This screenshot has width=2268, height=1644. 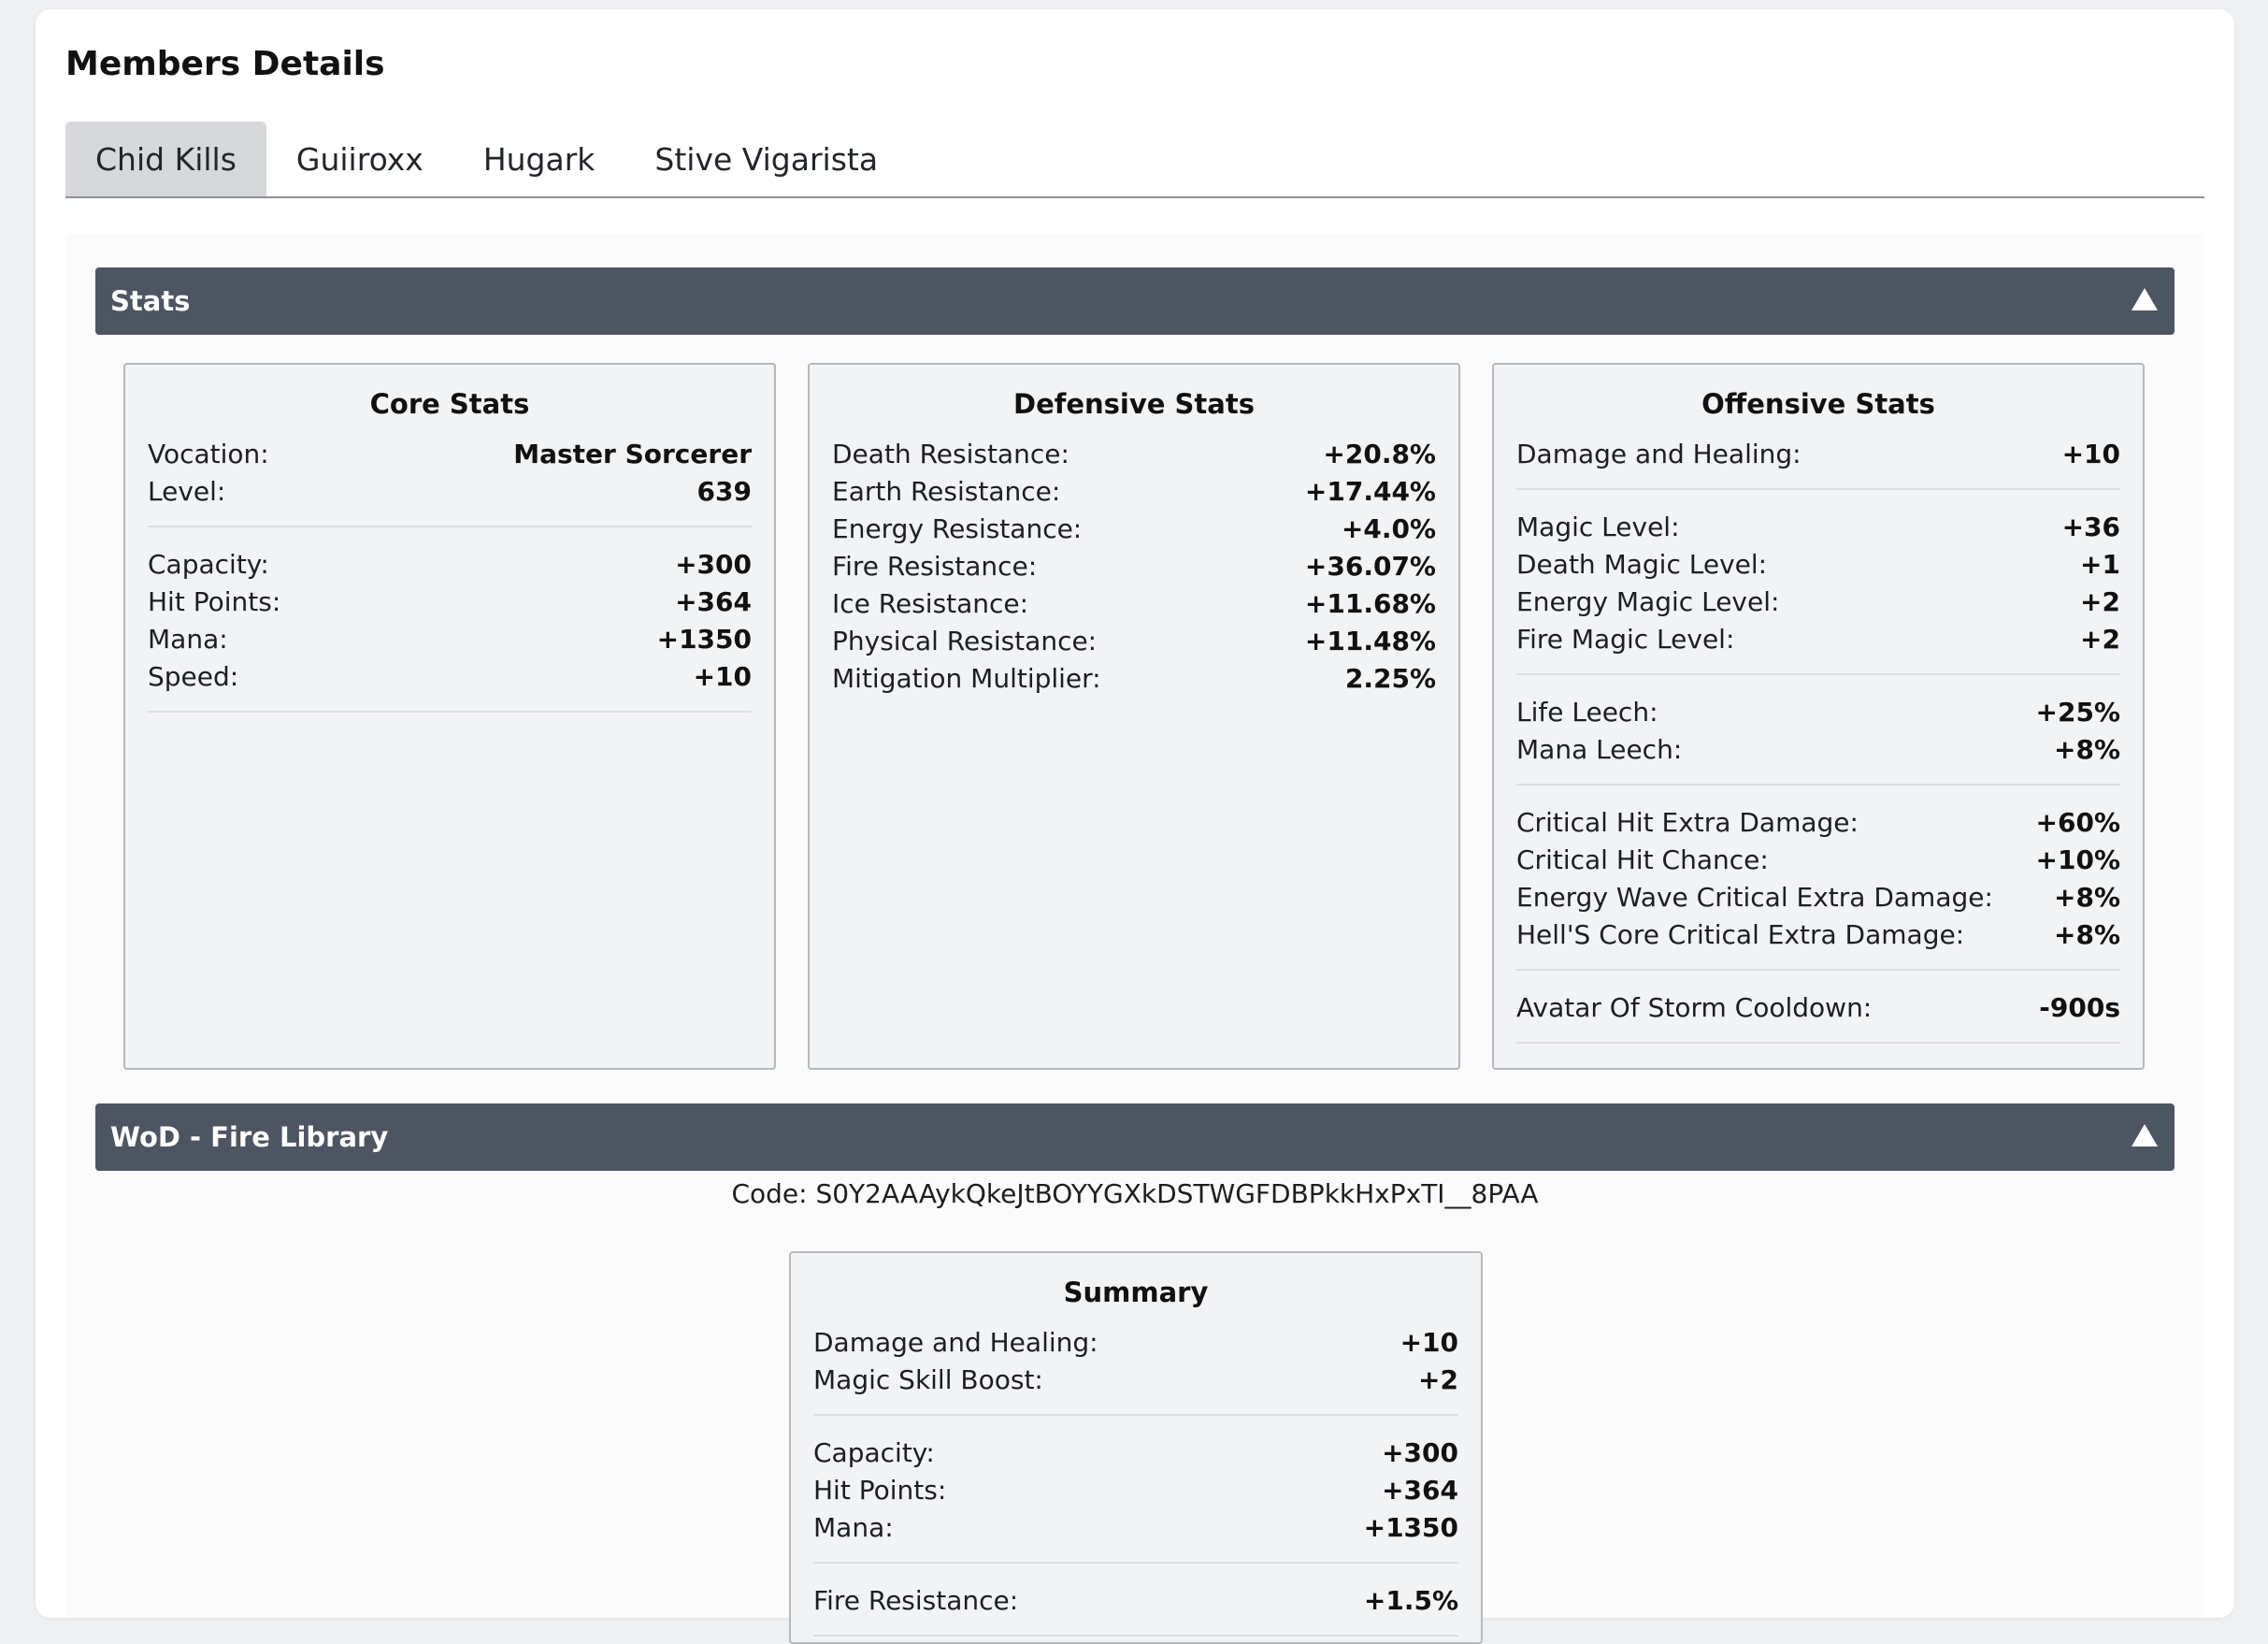 What do you see at coordinates (1136, 1292) in the screenshot?
I see `box-title: Summary` at bounding box center [1136, 1292].